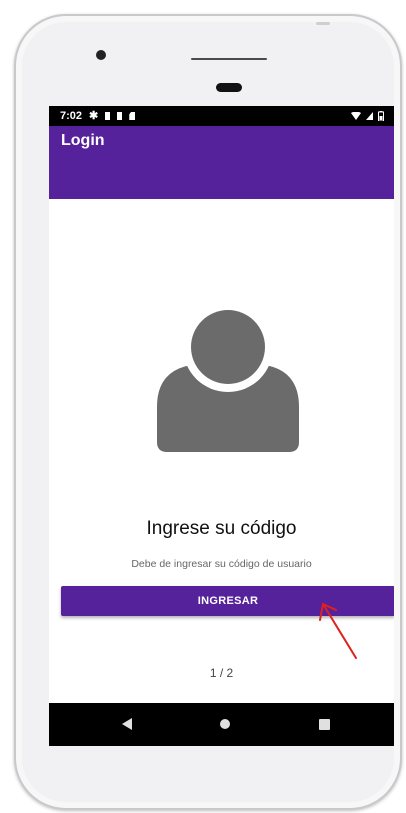  I want to click on status-bar: 7:02 ✱, so click(221, 116).